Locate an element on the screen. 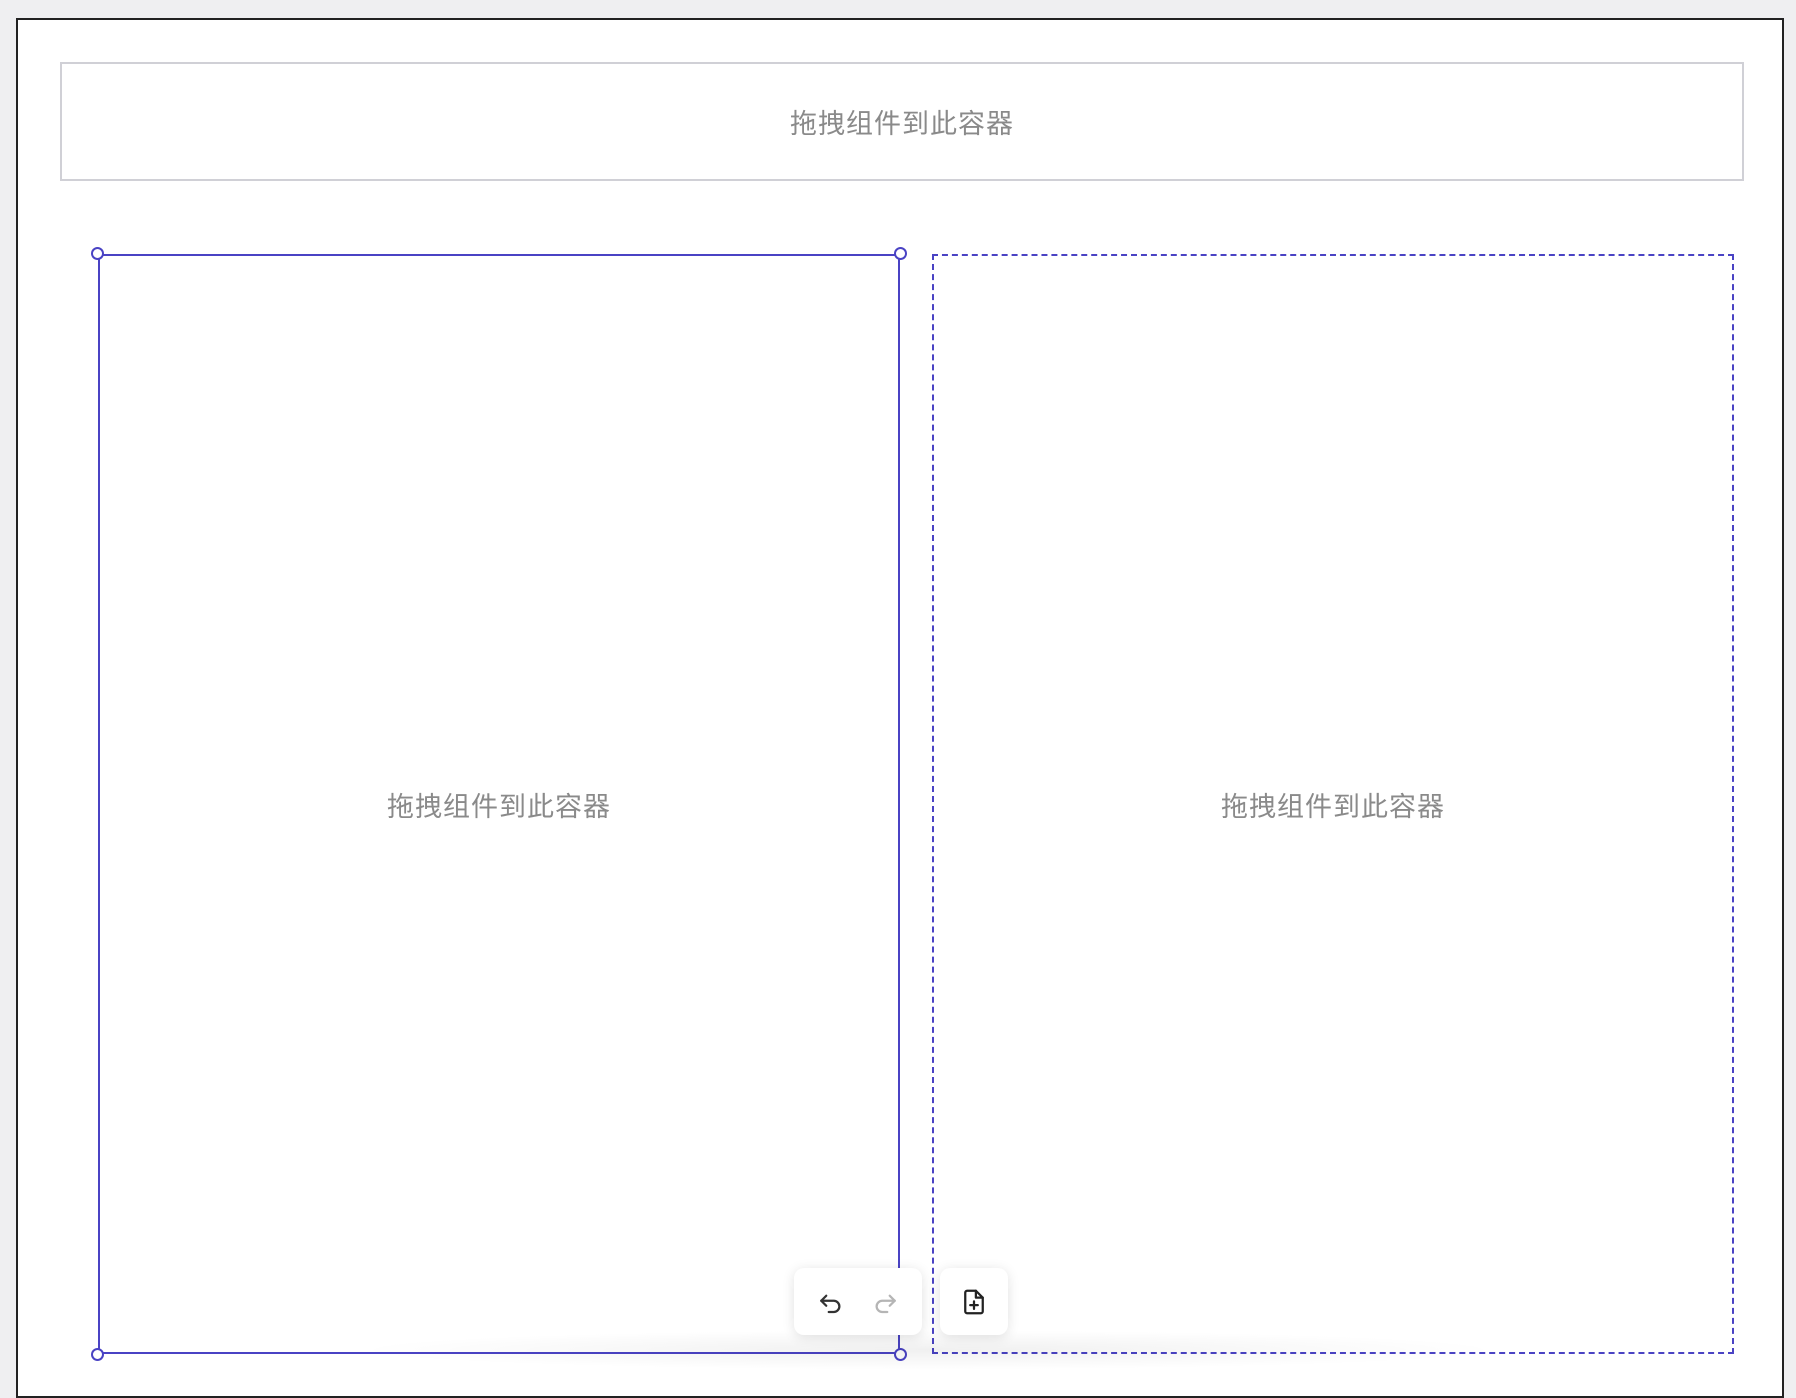 The width and height of the screenshot is (1796, 1398). undo-icon is located at coordinates (830, 1303).